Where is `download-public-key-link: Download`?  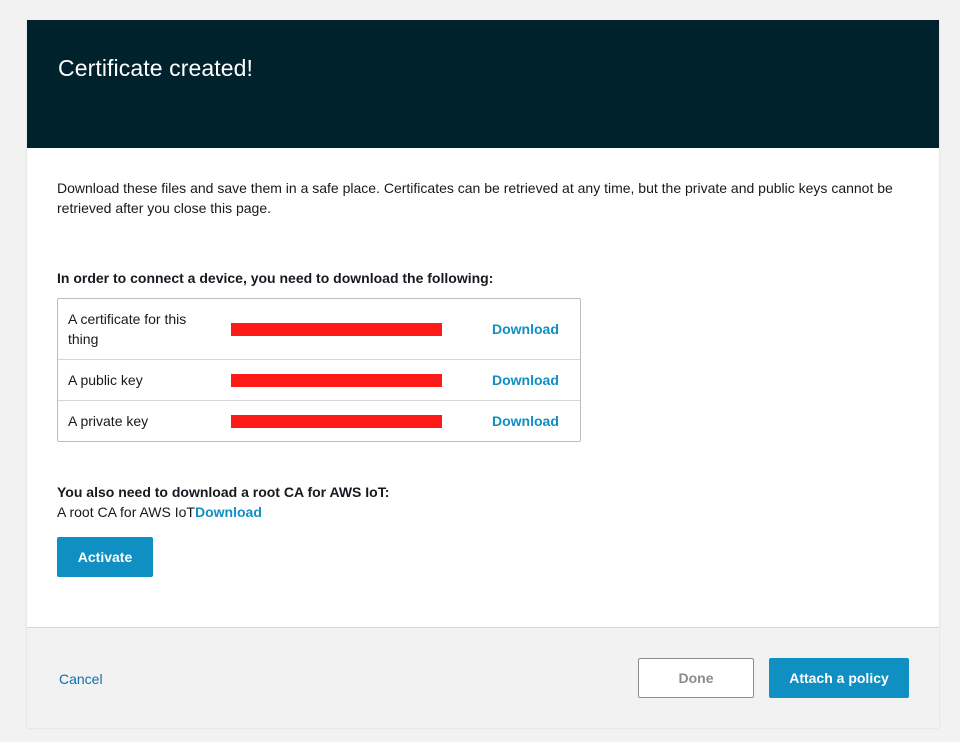
download-public-key-link: Download is located at coordinates (525, 380).